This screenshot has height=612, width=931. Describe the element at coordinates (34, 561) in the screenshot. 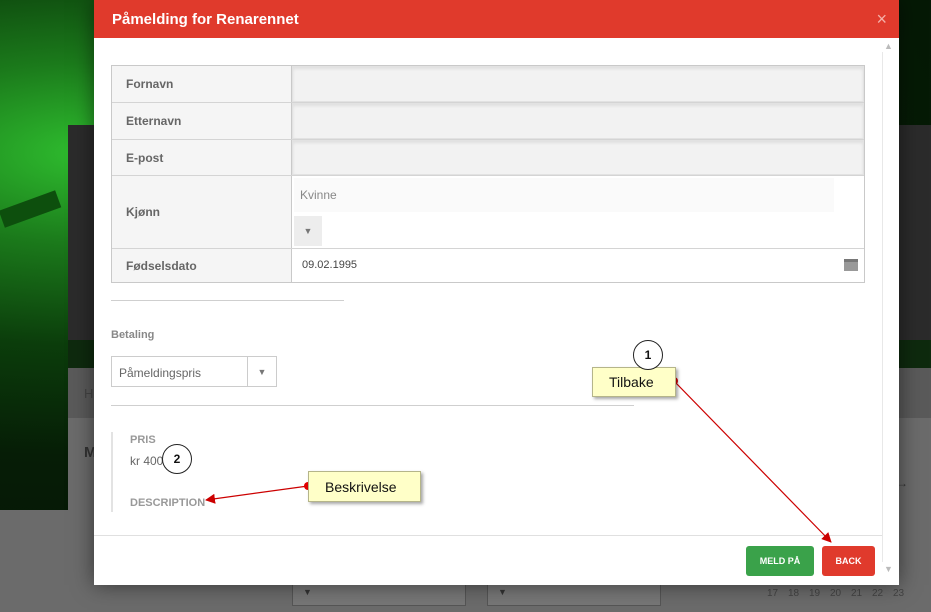

I see `background-content-left` at that location.